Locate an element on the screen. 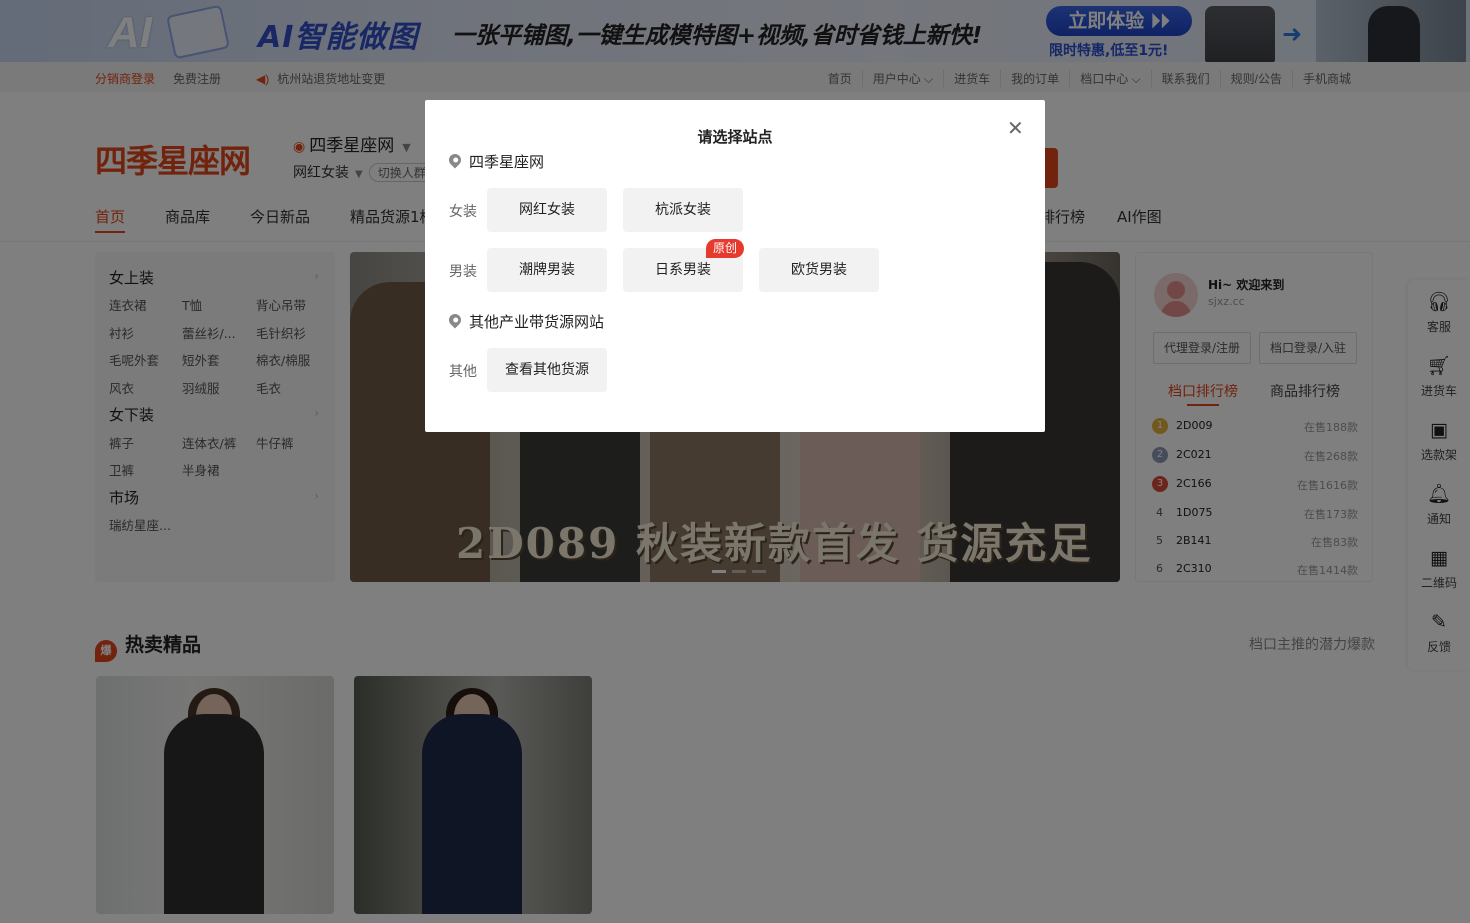 This screenshot has width=1470, height=923. row-label-men: 男装 is located at coordinates (463, 272).